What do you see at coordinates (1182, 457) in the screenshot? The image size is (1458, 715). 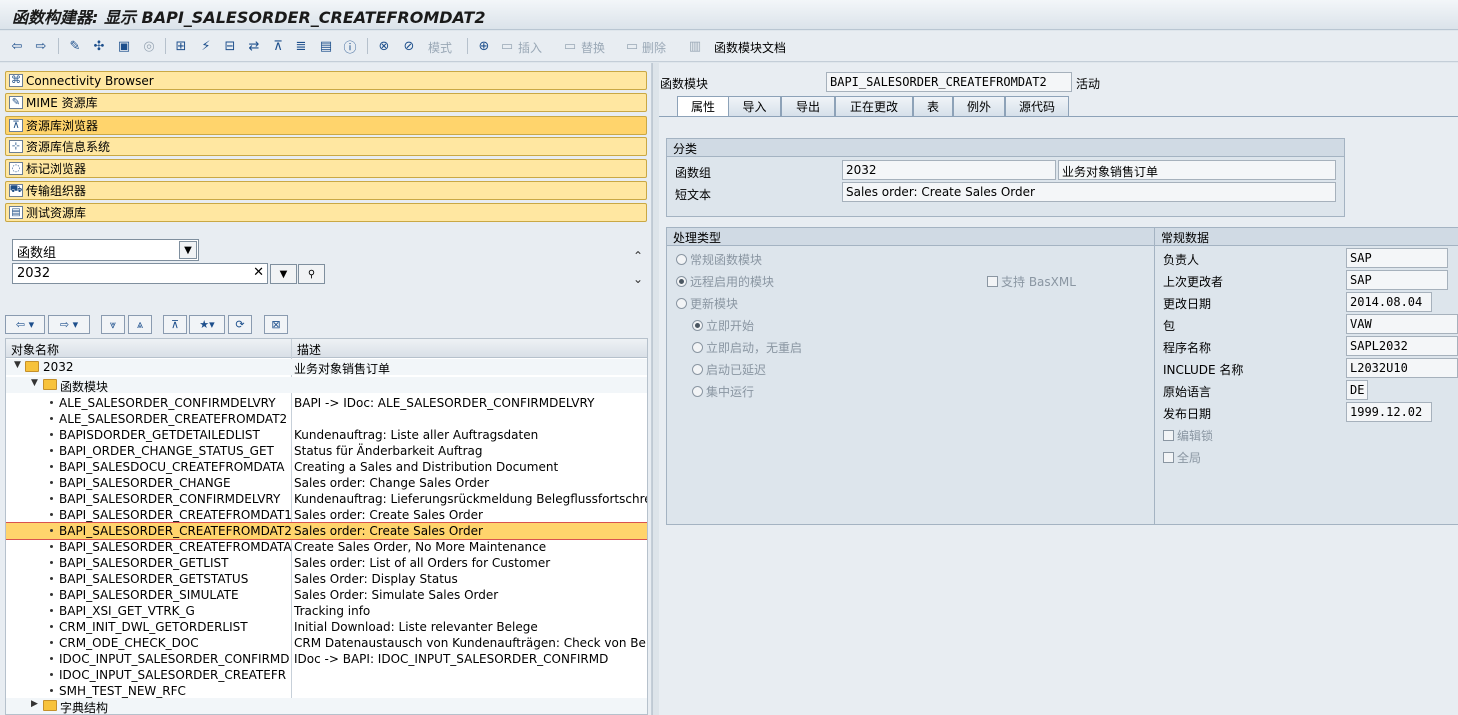 I see `checkbox-global: 全局` at bounding box center [1182, 457].